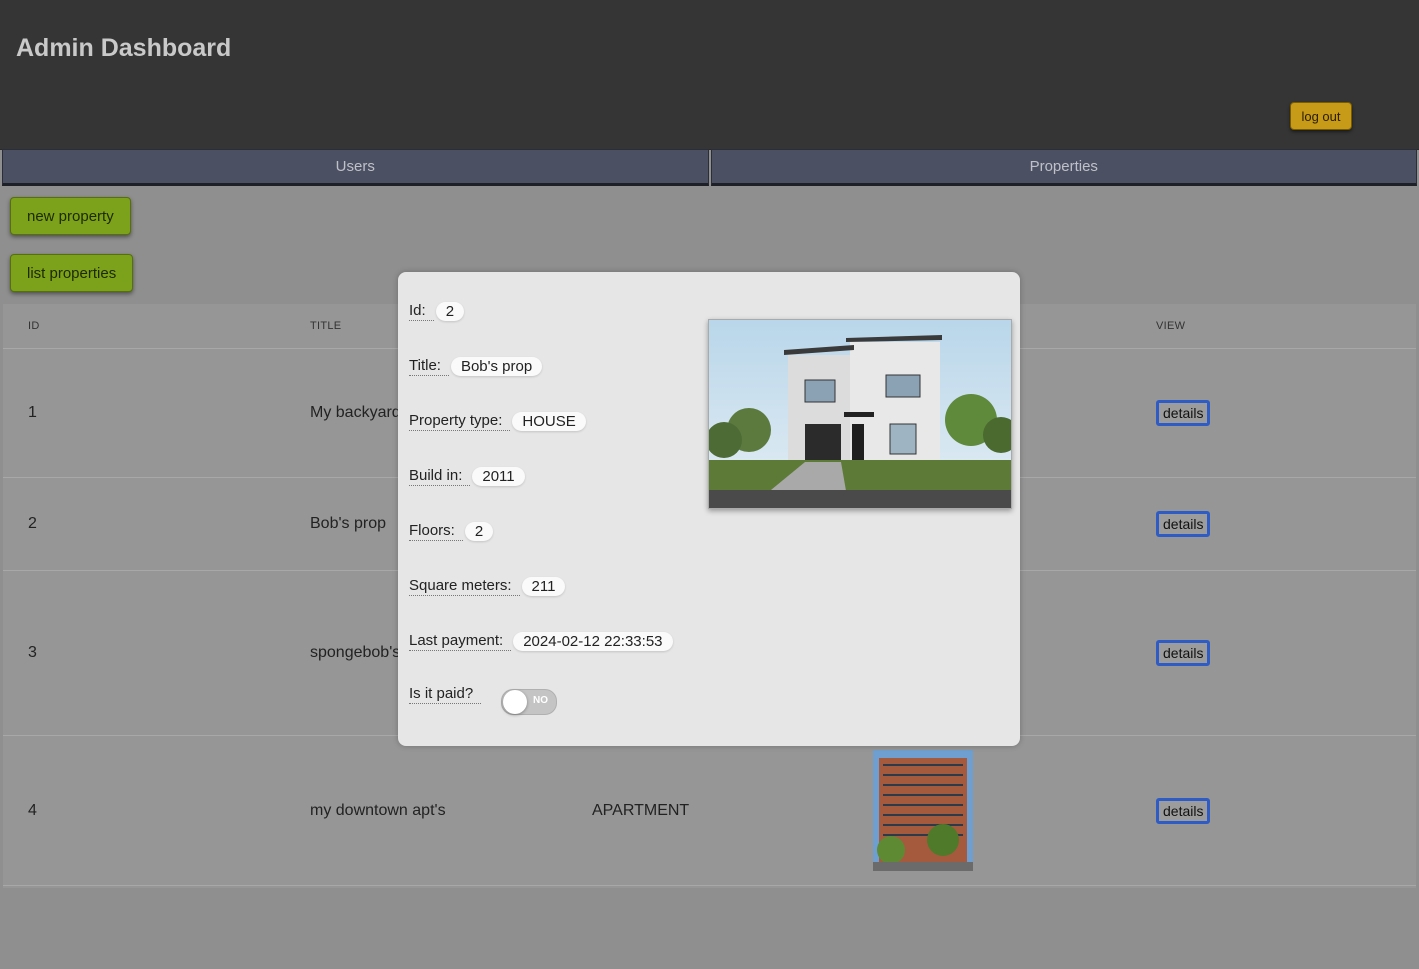 This screenshot has height=969, width=1419. I want to click on field-last-payment: Last payment: 2024-02-12 22:33:53, so click(541, 641).